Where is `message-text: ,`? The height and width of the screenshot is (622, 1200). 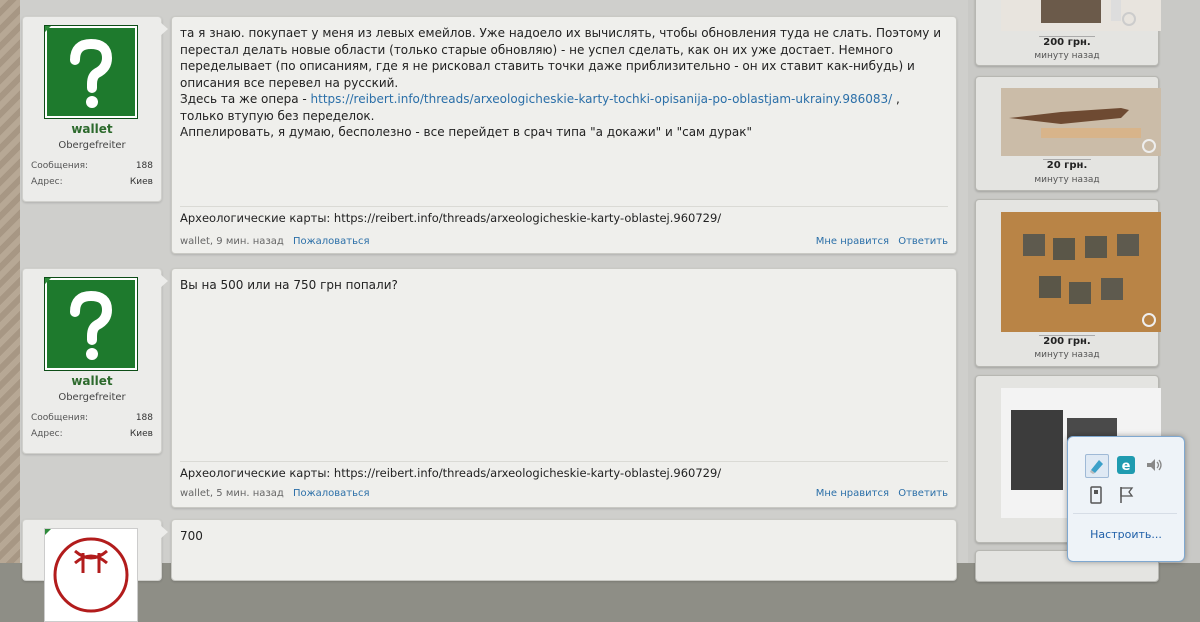
message-text: , is located at coordinates (896, 99).